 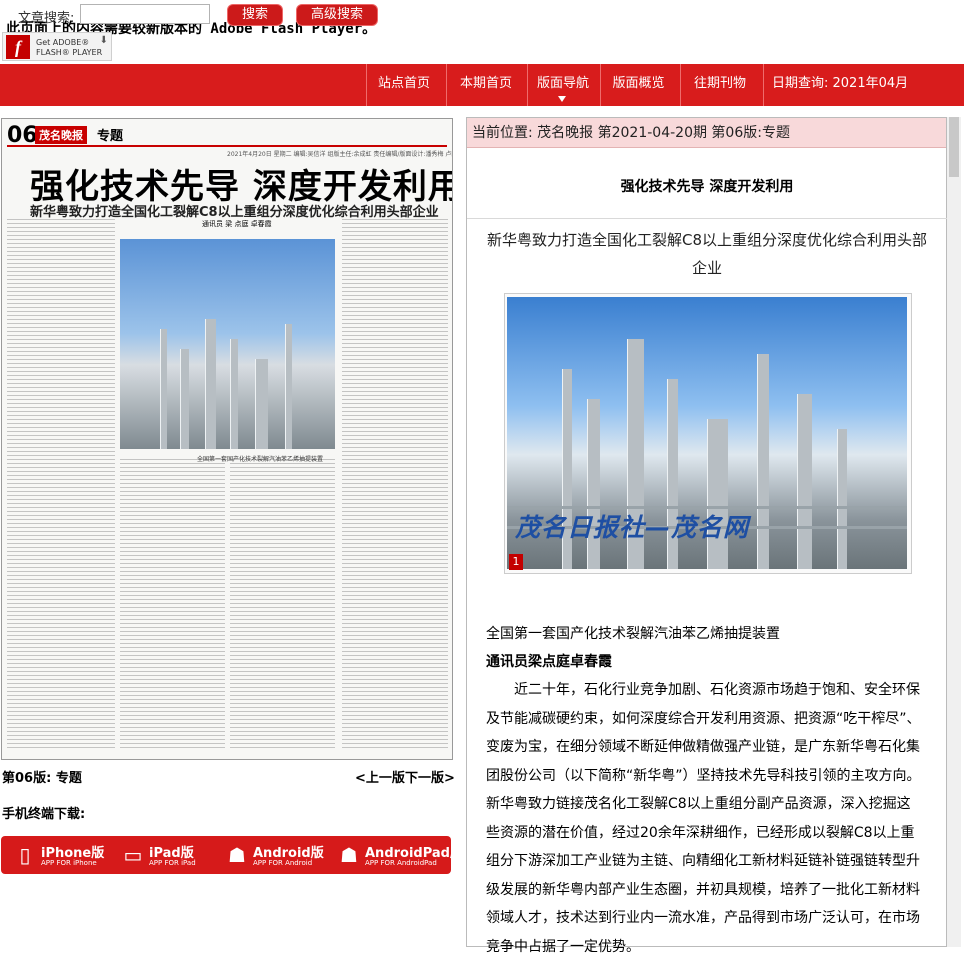 I want to click on get-flash-player-badge: f Get ADOBE® FLASH® PLAYER ⬇, so click(x=57, y=46).